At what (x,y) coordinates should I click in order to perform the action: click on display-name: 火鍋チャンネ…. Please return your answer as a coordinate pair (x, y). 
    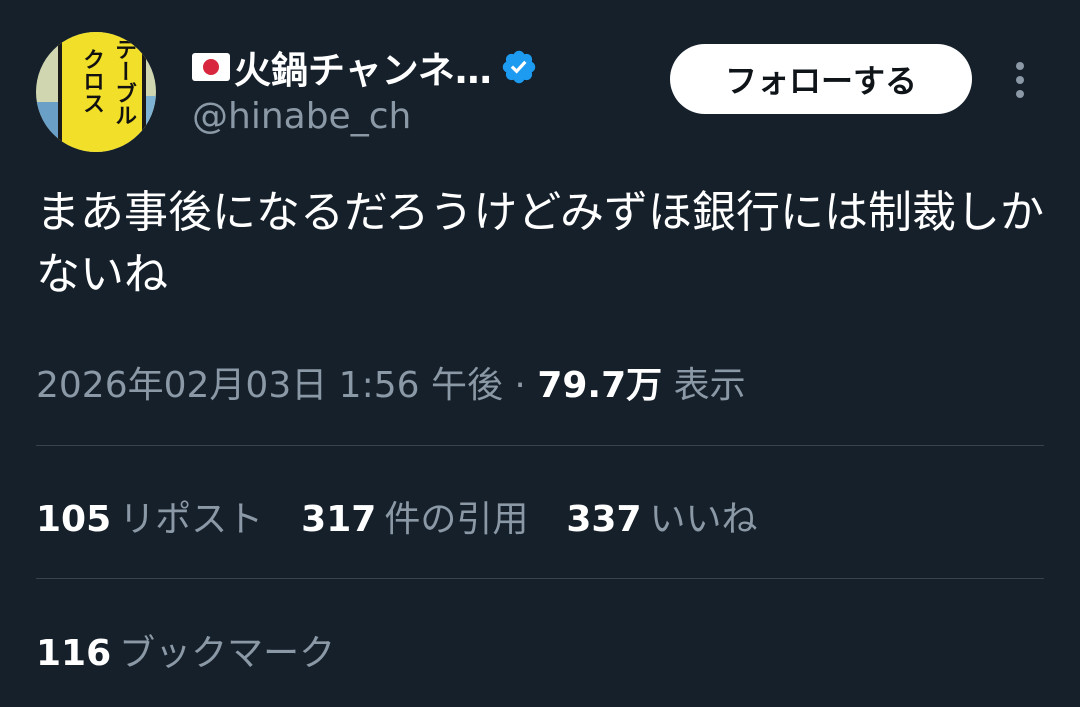
    Looking at the image, I should click on (363, 67).